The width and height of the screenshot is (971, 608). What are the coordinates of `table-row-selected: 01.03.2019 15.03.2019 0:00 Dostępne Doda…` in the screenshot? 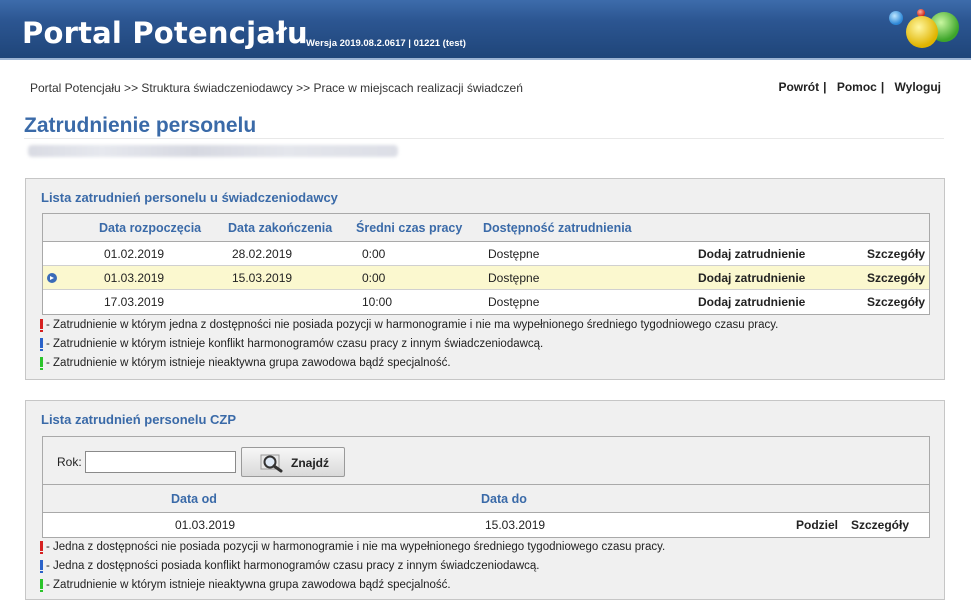 It's located at (486, 278).